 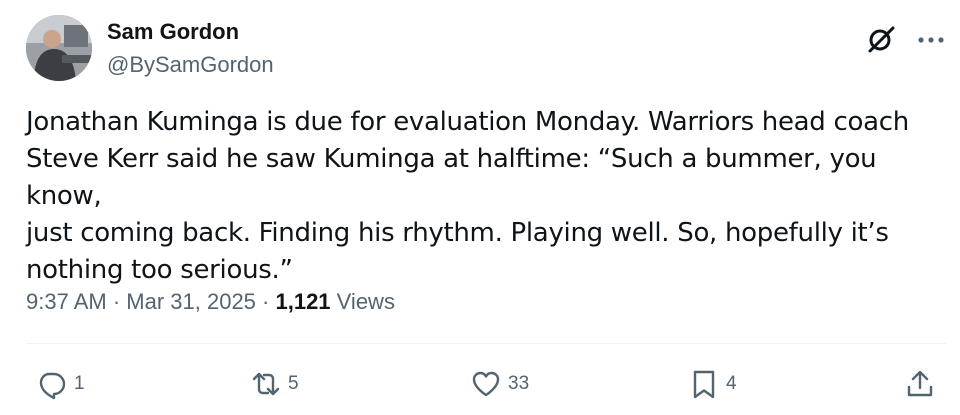 I want to click on like-button: 33, so click(x=499, y=384).